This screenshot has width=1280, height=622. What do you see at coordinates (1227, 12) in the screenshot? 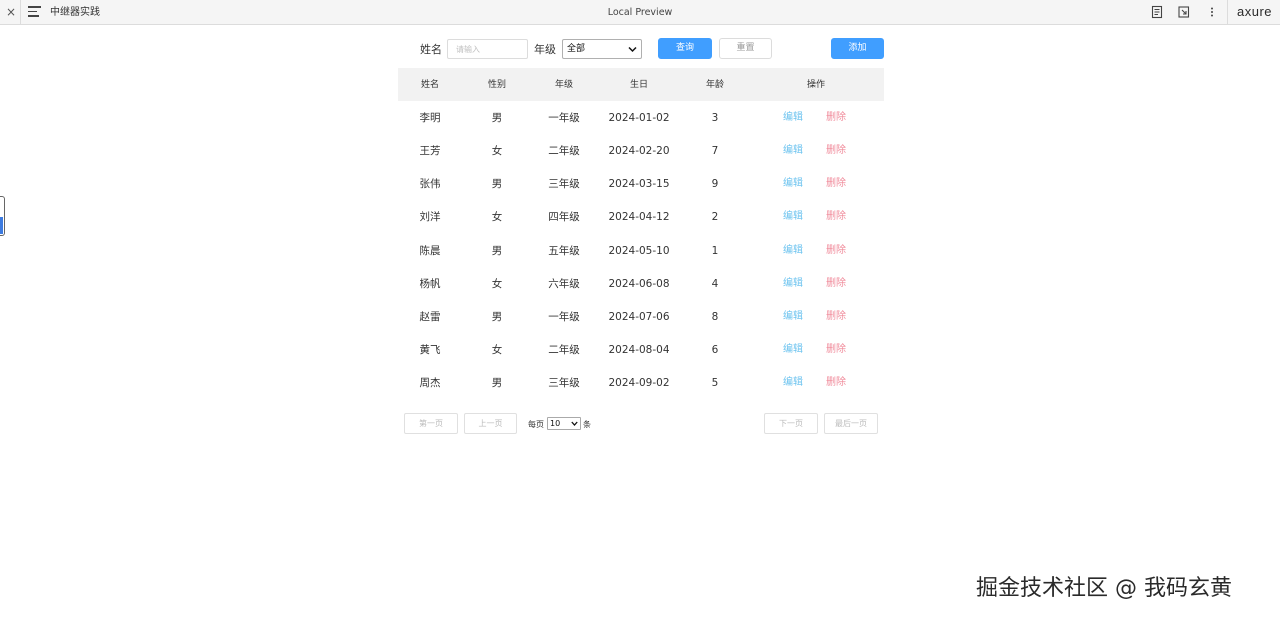
I see `divider` at bounding box center [1227, 12].